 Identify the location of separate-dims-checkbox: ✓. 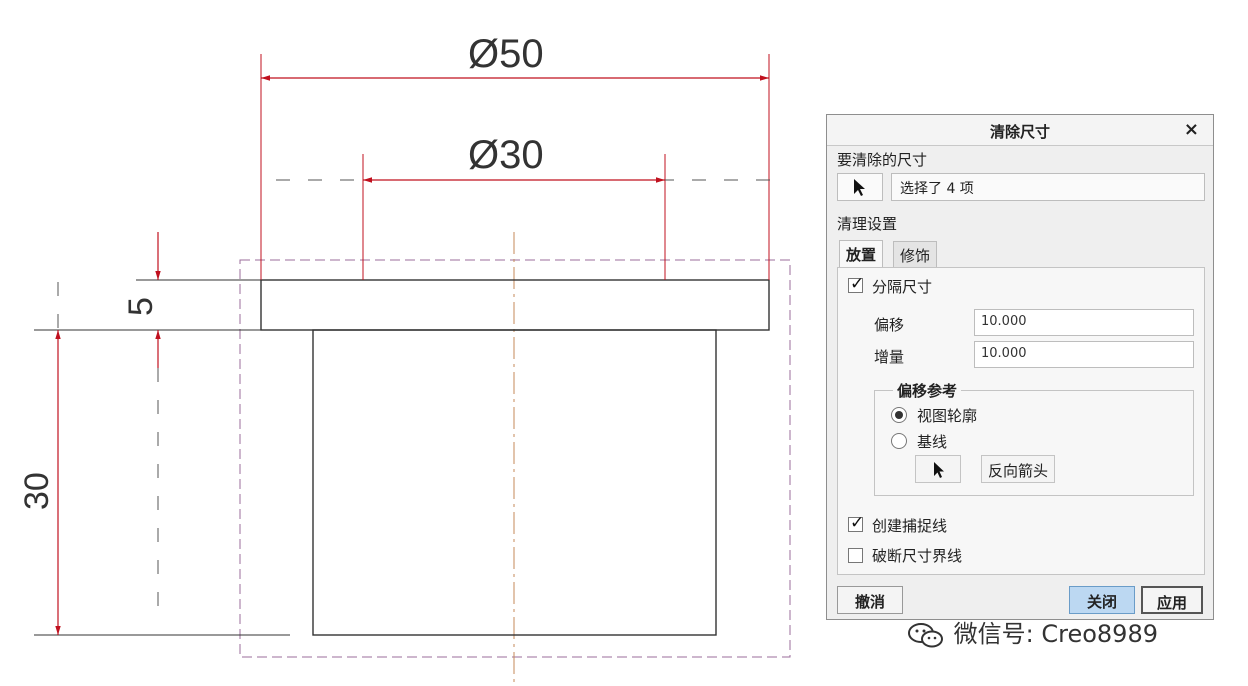
(856, 284).